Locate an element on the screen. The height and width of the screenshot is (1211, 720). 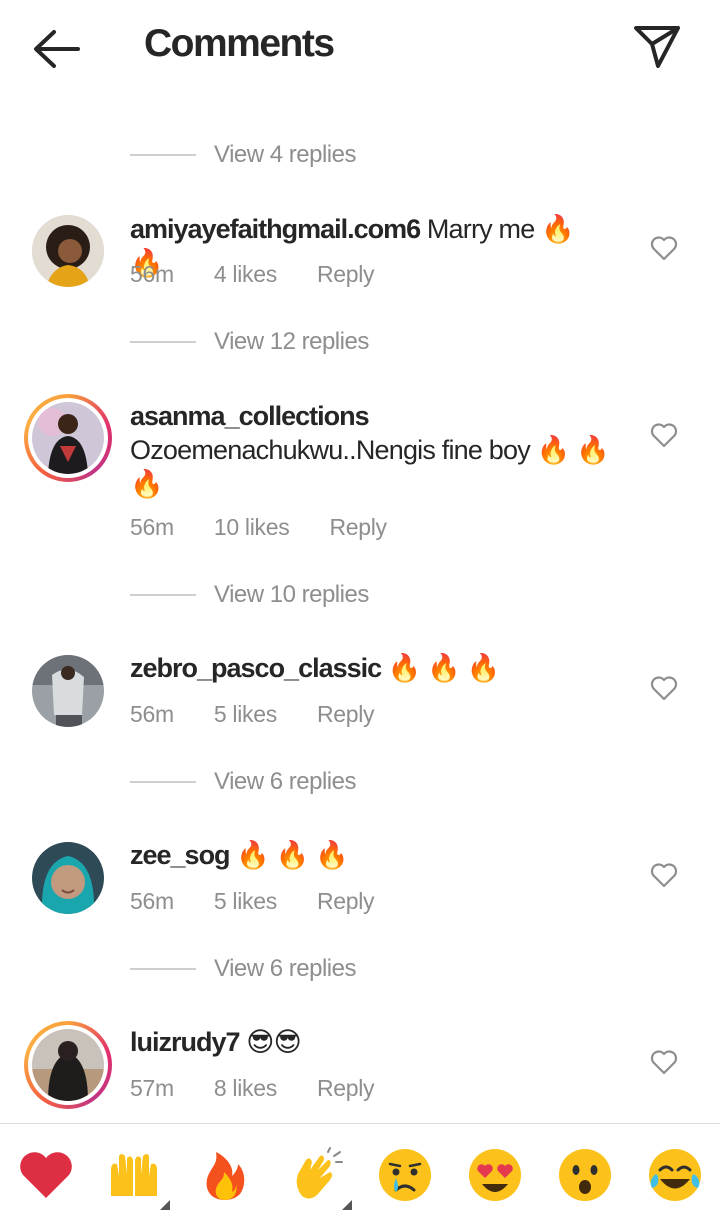
direct-message-icon is located at coordinates (656, 46).